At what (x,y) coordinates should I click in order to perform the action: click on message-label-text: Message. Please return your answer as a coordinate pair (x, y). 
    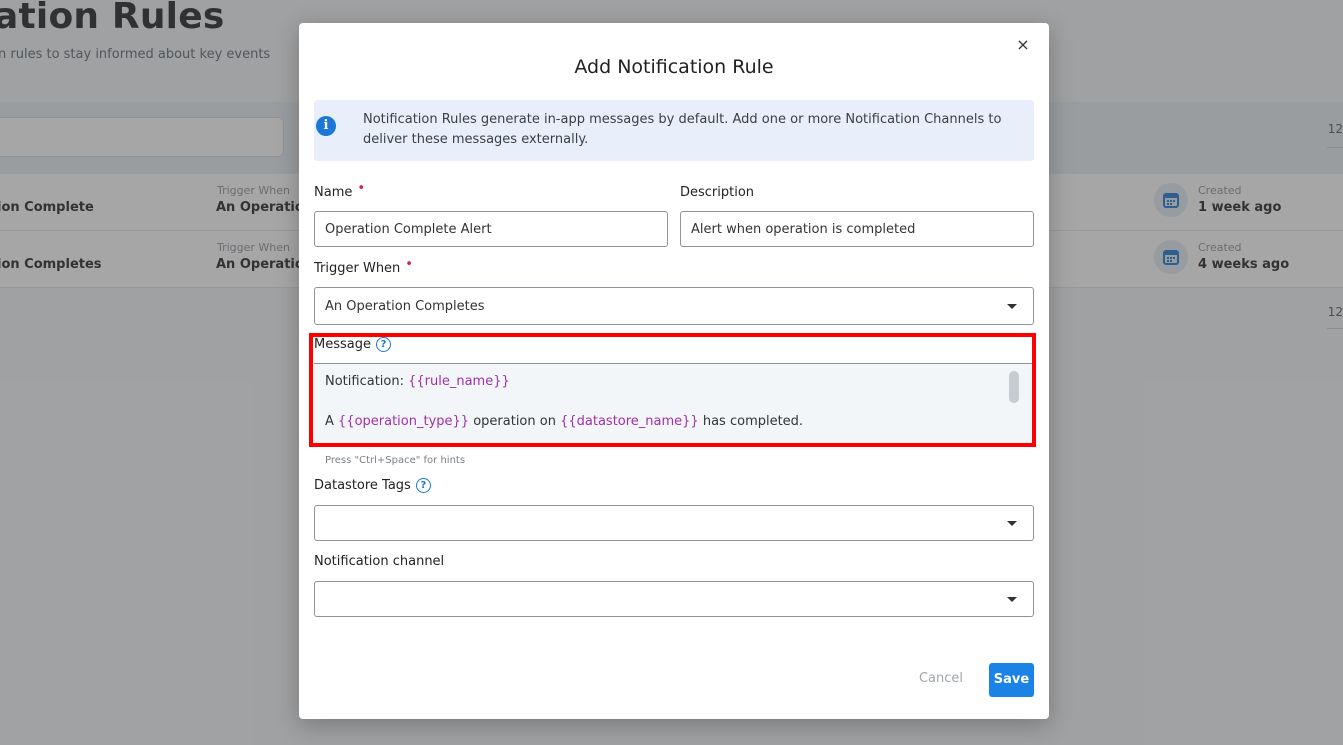
    Looking at the image, I should click on (342, 344).